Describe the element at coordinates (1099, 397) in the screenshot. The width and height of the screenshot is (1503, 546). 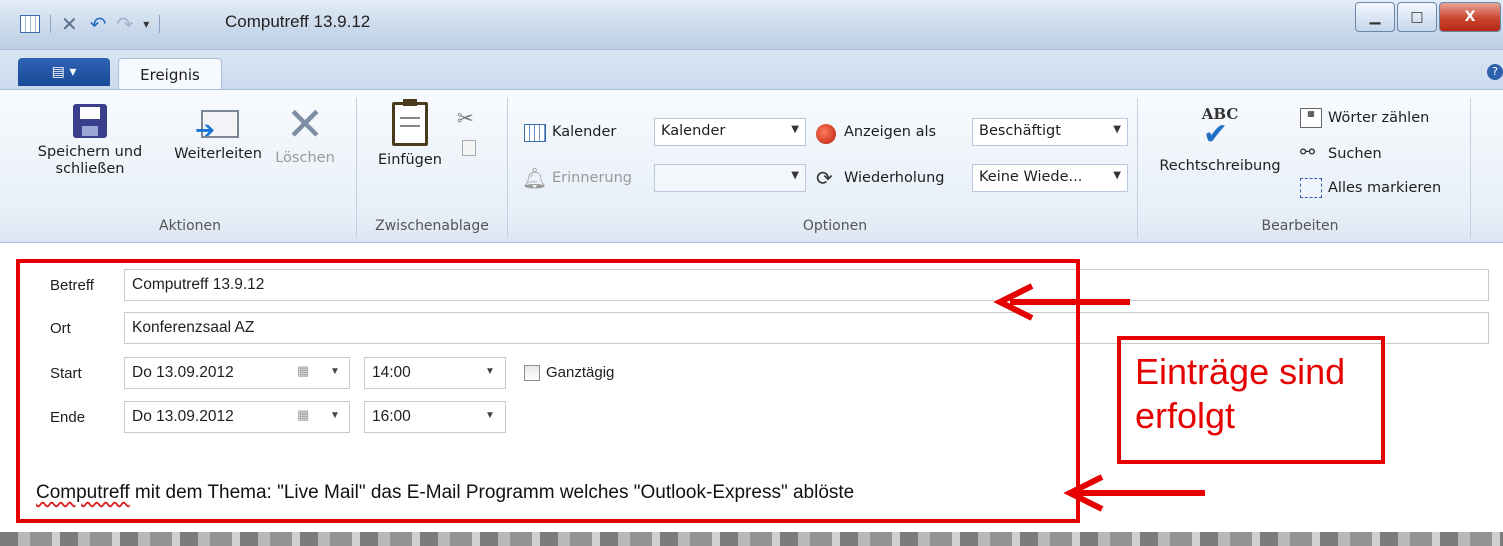
I see `annotation-arrows` at that location.